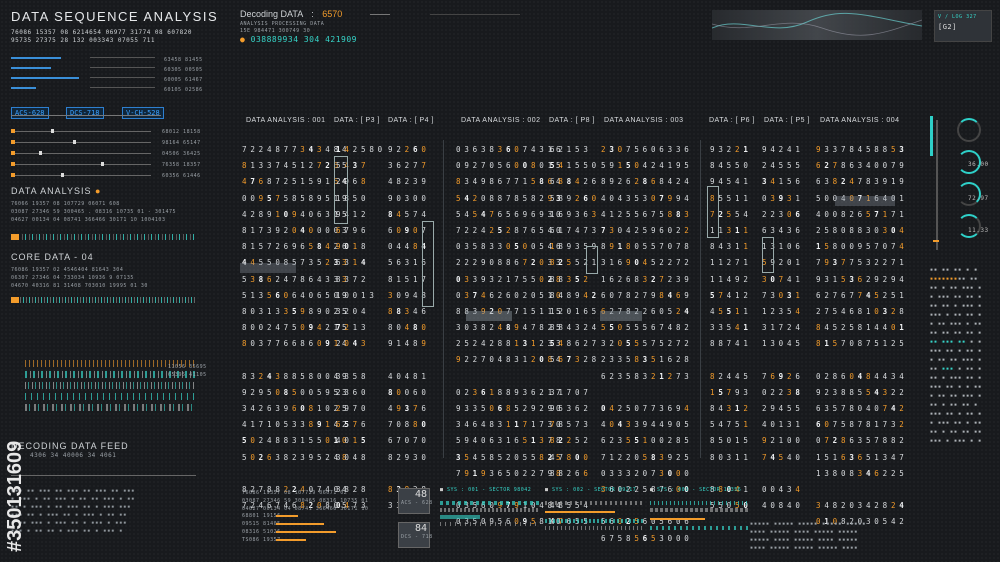  Describe the element at coordinates (862, 392) in the screenshot. I see `data-row: 92388554322` at that location.